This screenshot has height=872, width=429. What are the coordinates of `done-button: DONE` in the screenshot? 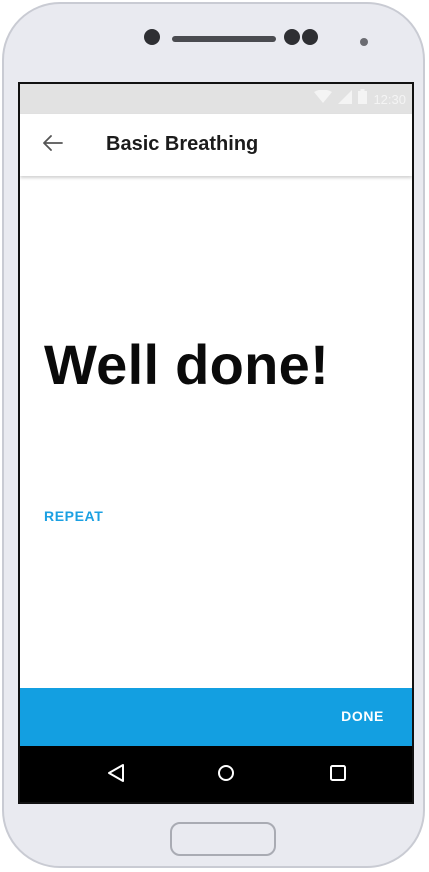 It's located at (362, 716).